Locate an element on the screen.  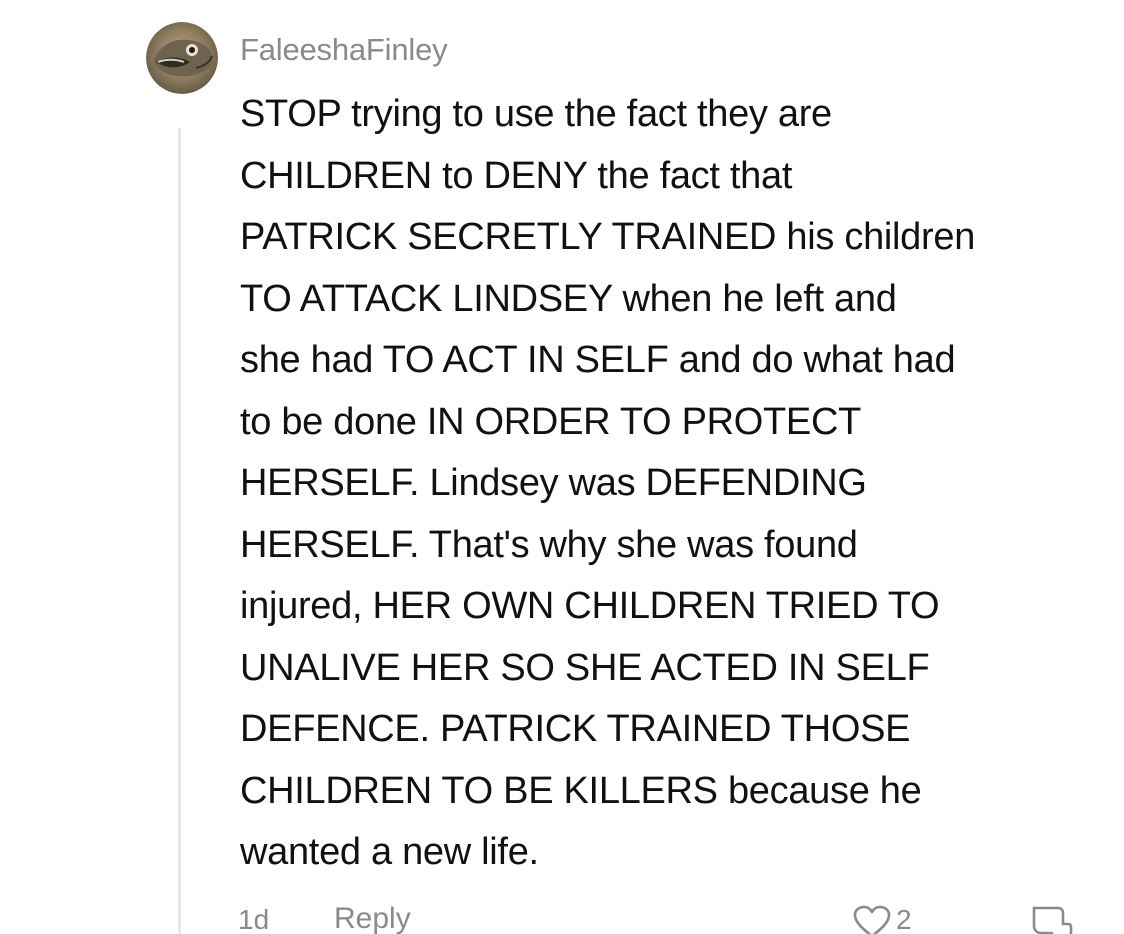
comment-line: UNALIVE HER SO SHE ACTED IN SELF is located at coordinates (585, 667).